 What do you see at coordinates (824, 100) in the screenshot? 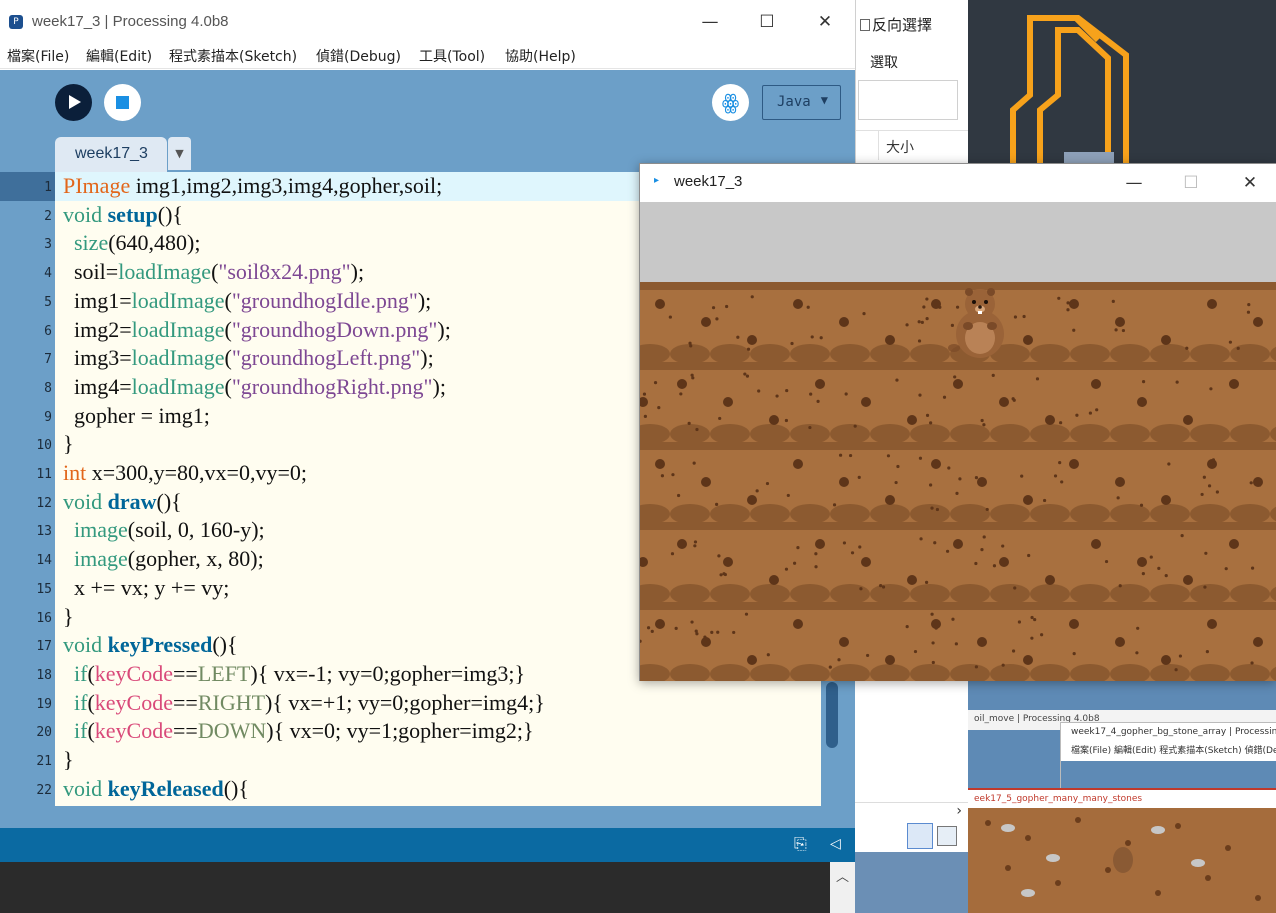
I see `dropdown-arrow-icon: ▼` at bounding box center [824, 100].